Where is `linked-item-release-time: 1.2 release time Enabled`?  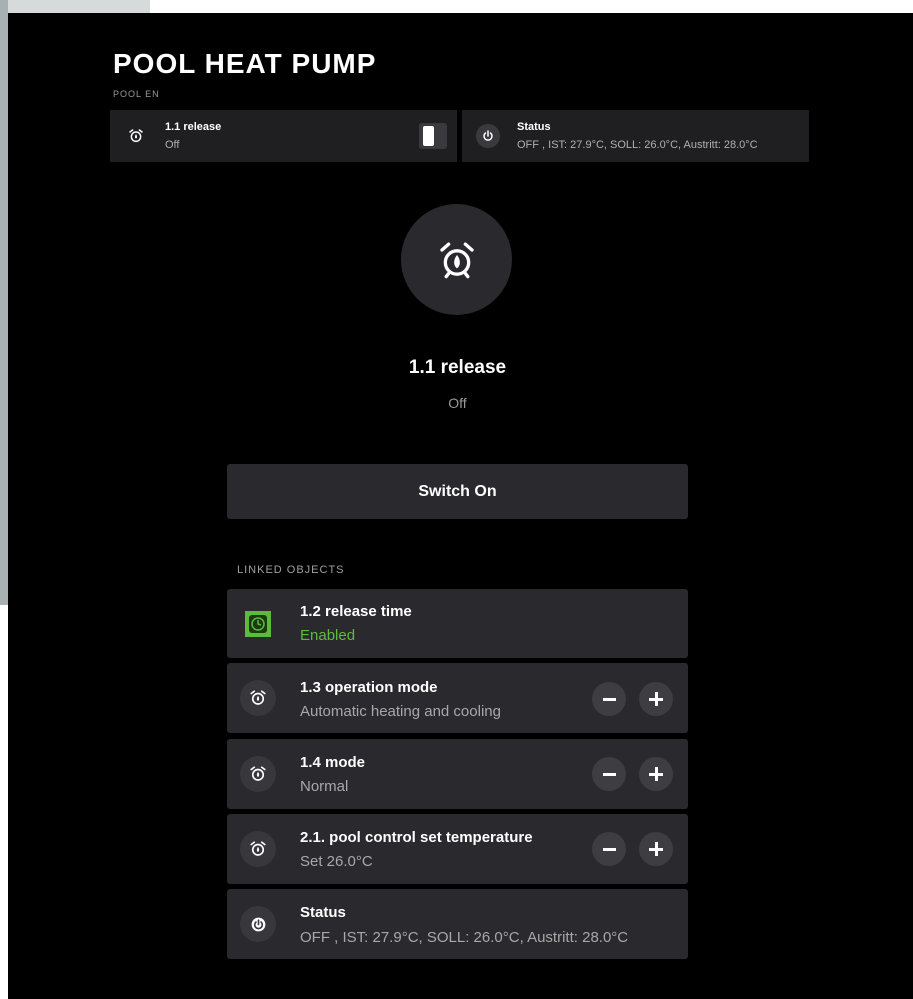 linked-item-release-time: 1.2 release time Enabled is located at coordinates (457, 623).